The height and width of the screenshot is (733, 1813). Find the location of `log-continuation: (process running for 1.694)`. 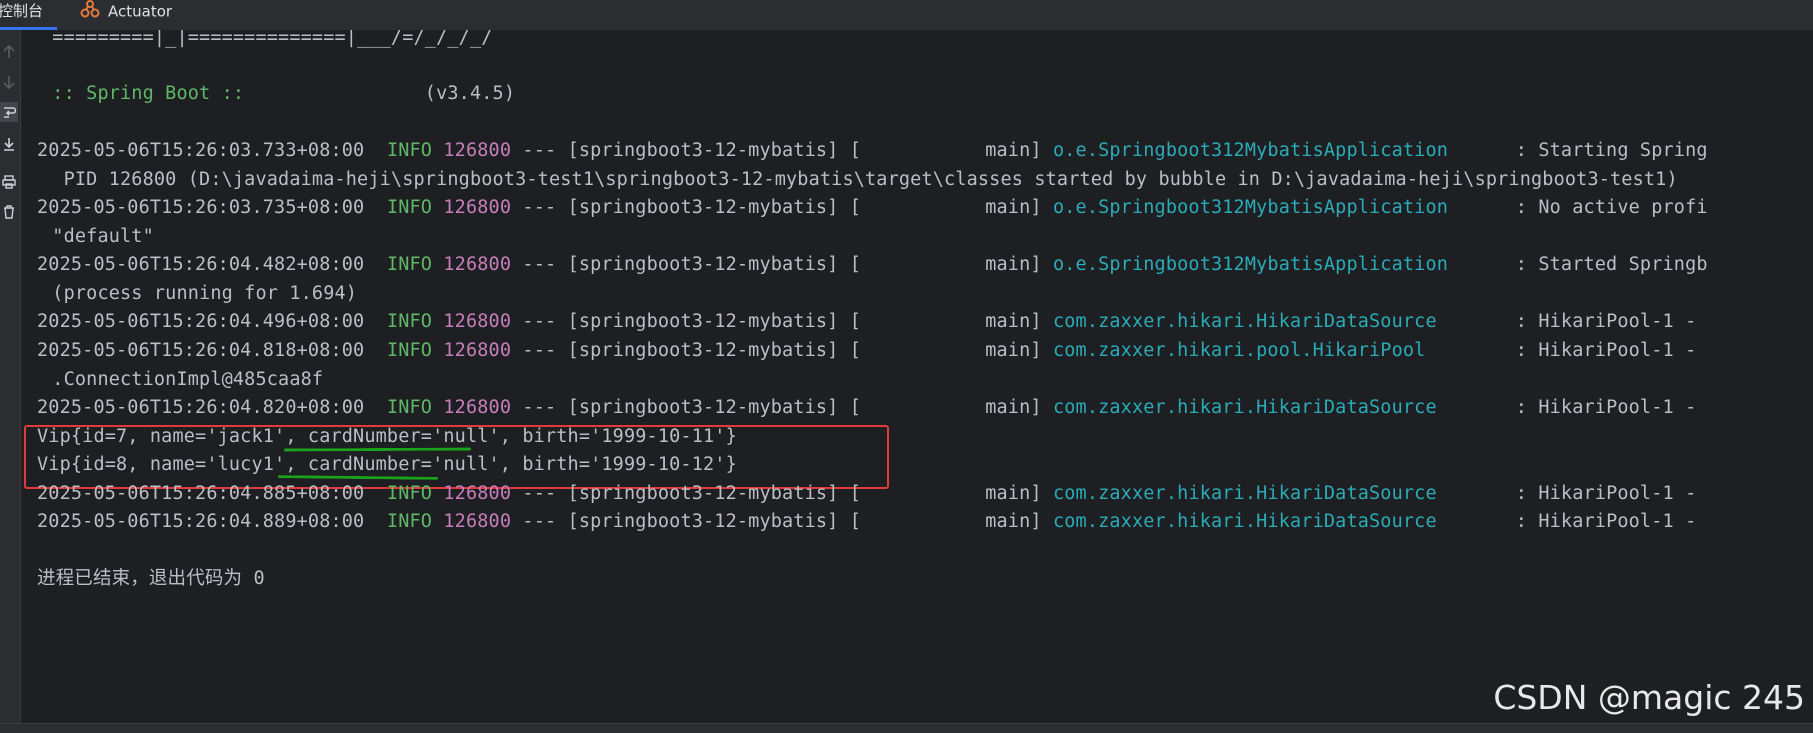

log-continuation: (process running for 1.694) is located at coordinates (199, 293).